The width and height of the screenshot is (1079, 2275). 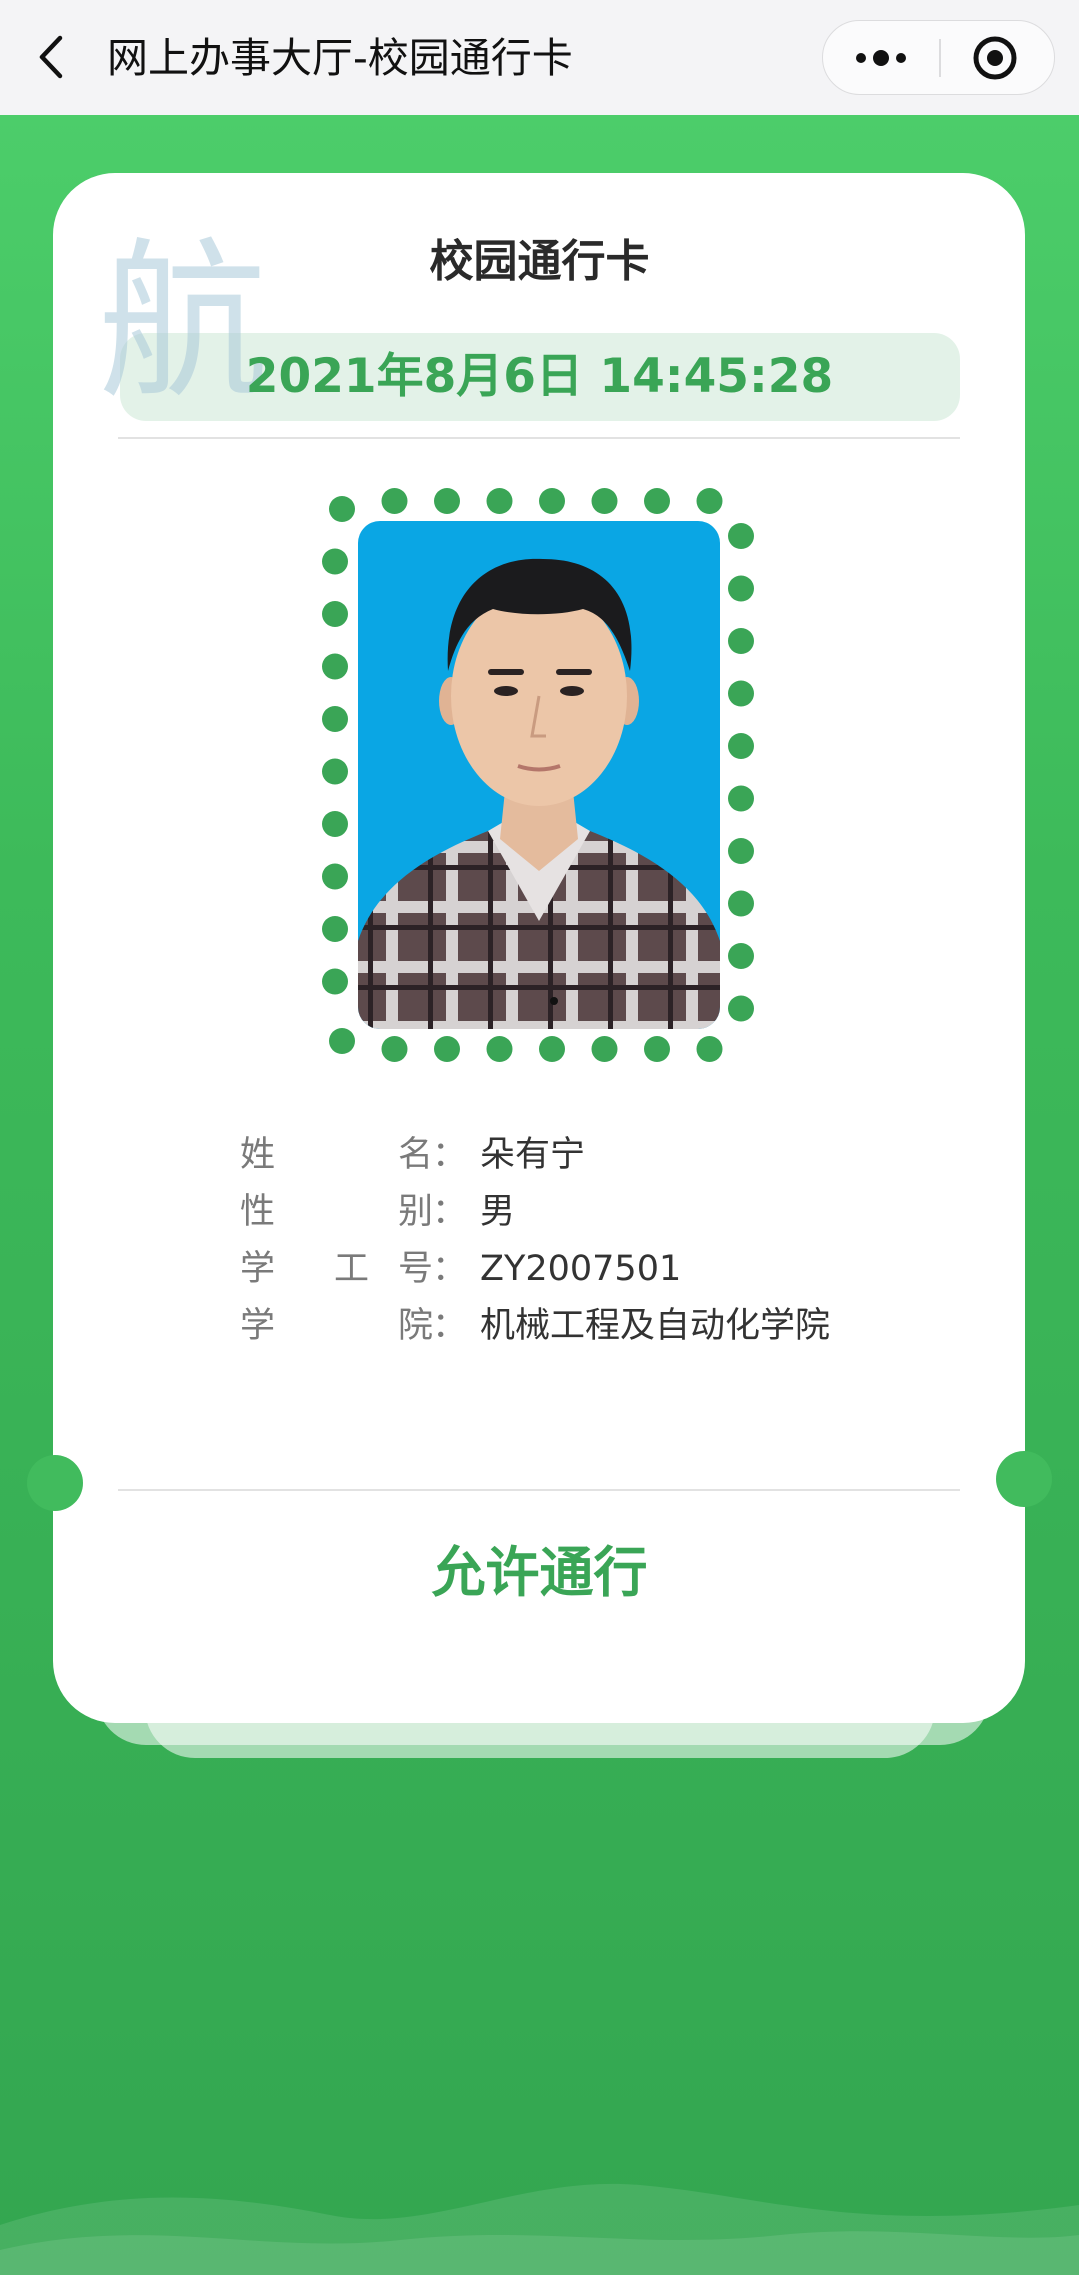 I want to click on card-notch-left, so click(x=55, y=1483).